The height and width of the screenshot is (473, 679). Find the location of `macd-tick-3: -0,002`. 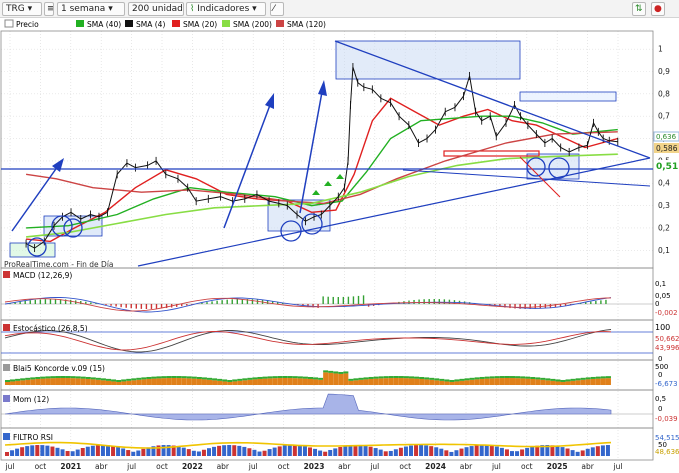

macd-tick-3: -0,002 is located at coordinates (666, 313).